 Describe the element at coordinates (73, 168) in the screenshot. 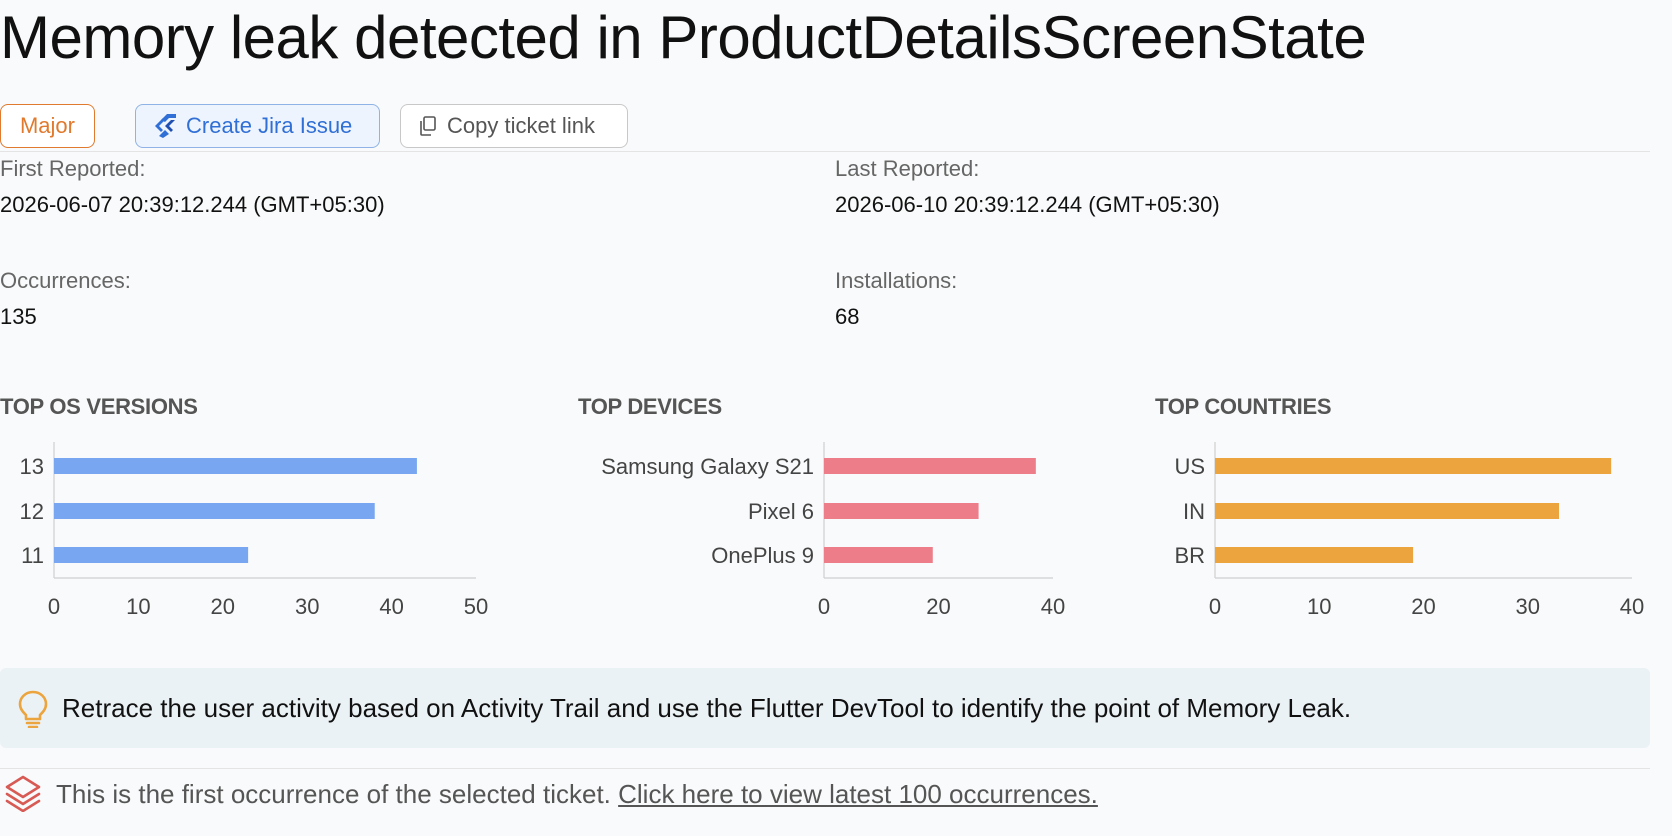

I see `first-reported-label: First Reported:` at that location.